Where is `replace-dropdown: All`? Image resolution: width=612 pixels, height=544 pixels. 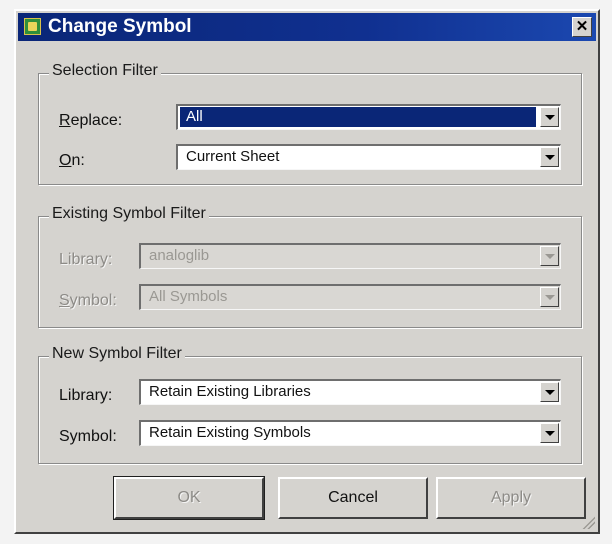 replace-dropdown: All is located at coordinates (368, 117).